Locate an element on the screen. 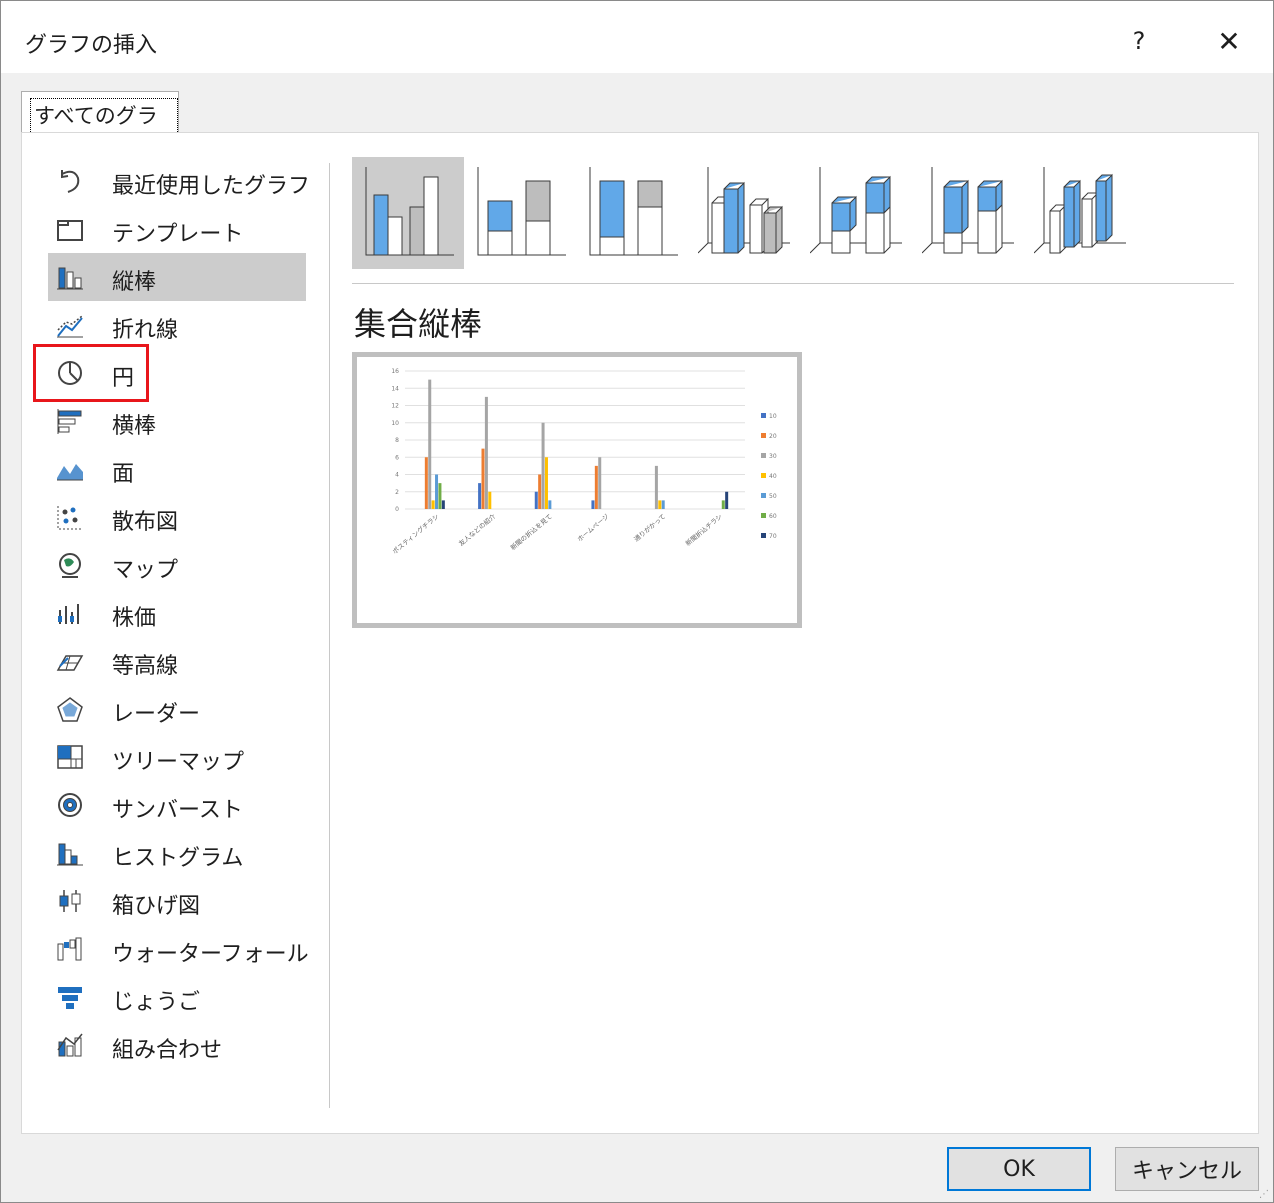 This screenshot has height=1203, width=1274. category-item: 最近使用したグラフ is located at coordinates (179, 181).